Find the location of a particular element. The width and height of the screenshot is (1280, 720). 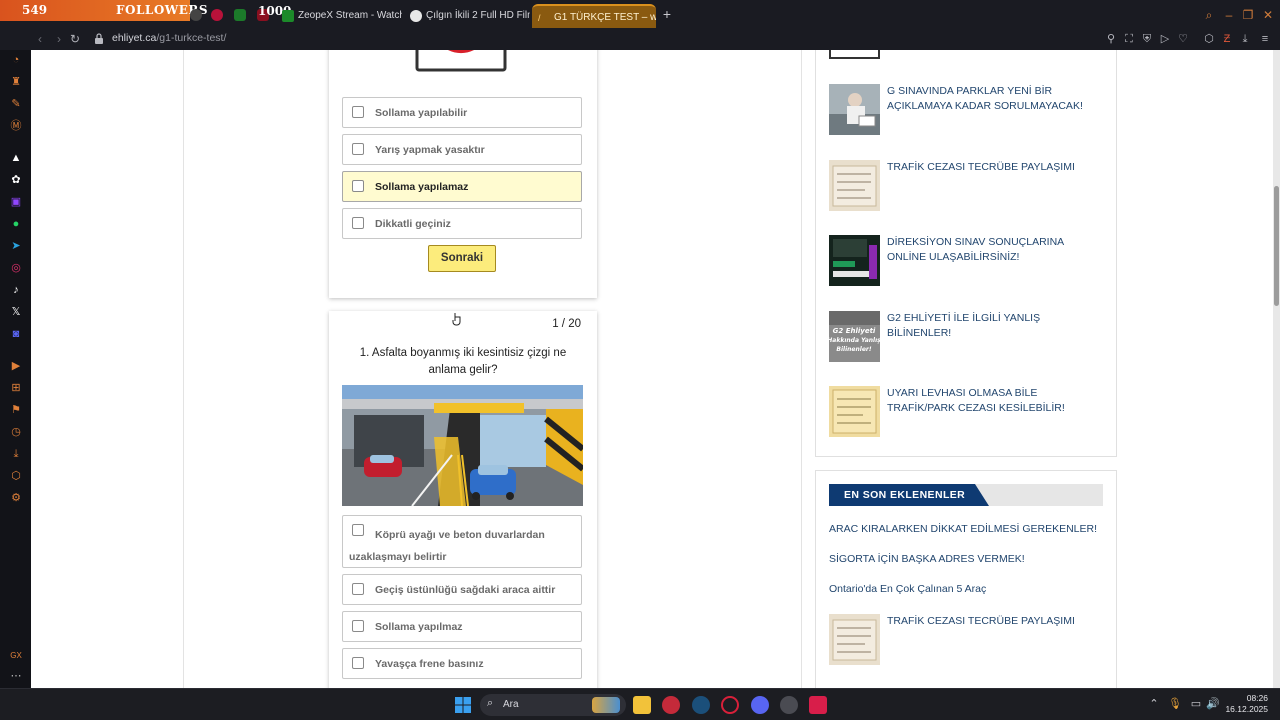

player-icon: ▶ is located at coordinates (16, 366).